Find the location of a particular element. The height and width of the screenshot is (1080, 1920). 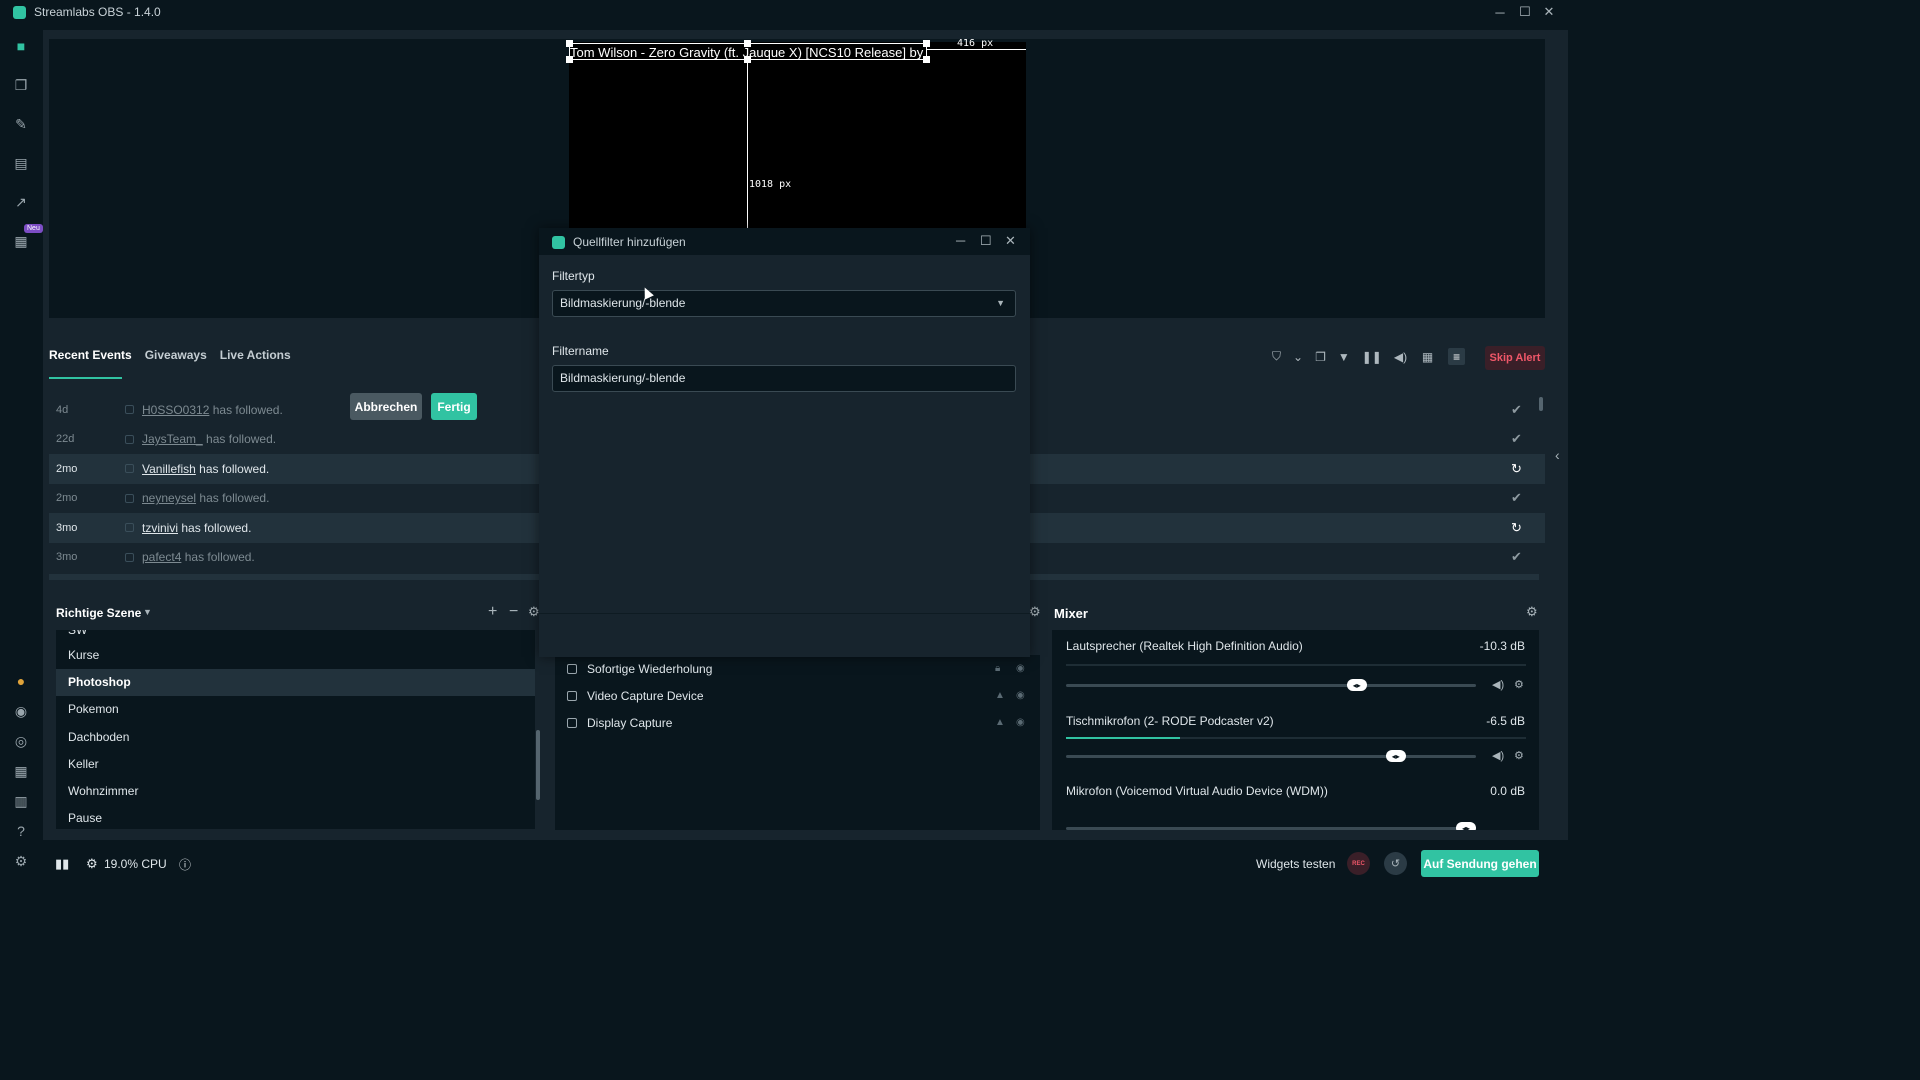

scenes-scrollbar is located at coordinates (538, 765).